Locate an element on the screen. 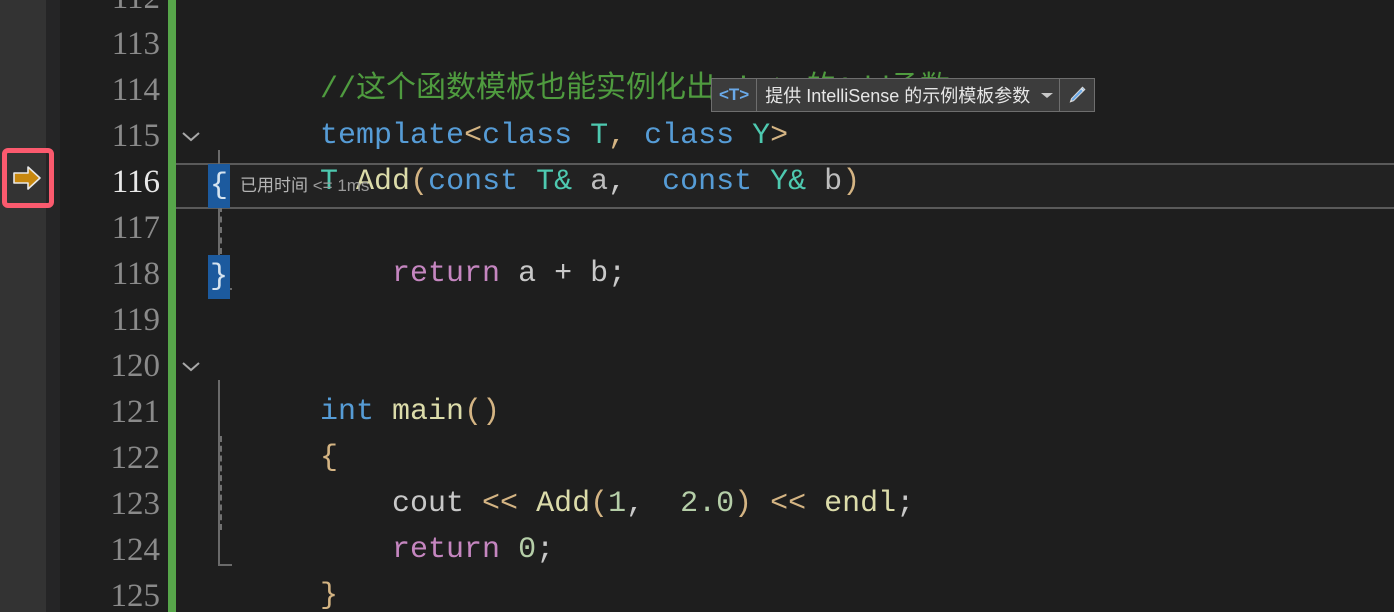 This screenshot has width=1394, height=612. intellisense-template-param-tooltip: <T> 提供 IntelliSense 的示例模板参数 is located at coordinates (903, 95).